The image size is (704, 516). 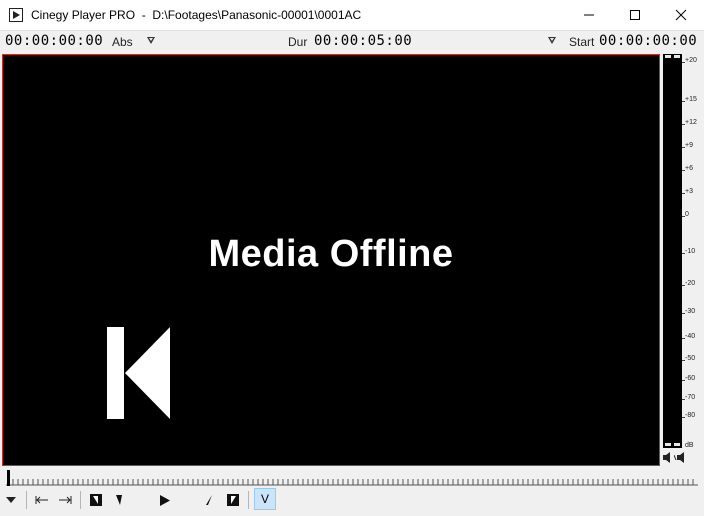 I want to click on speaker-right-icon, so click(x=679, y=457).